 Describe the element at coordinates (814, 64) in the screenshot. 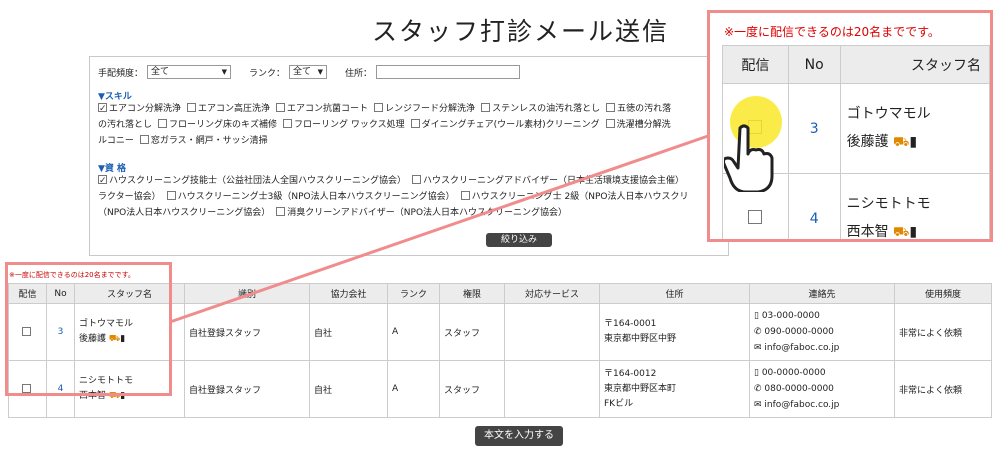

I see `zoom-header-no: No` at that location.